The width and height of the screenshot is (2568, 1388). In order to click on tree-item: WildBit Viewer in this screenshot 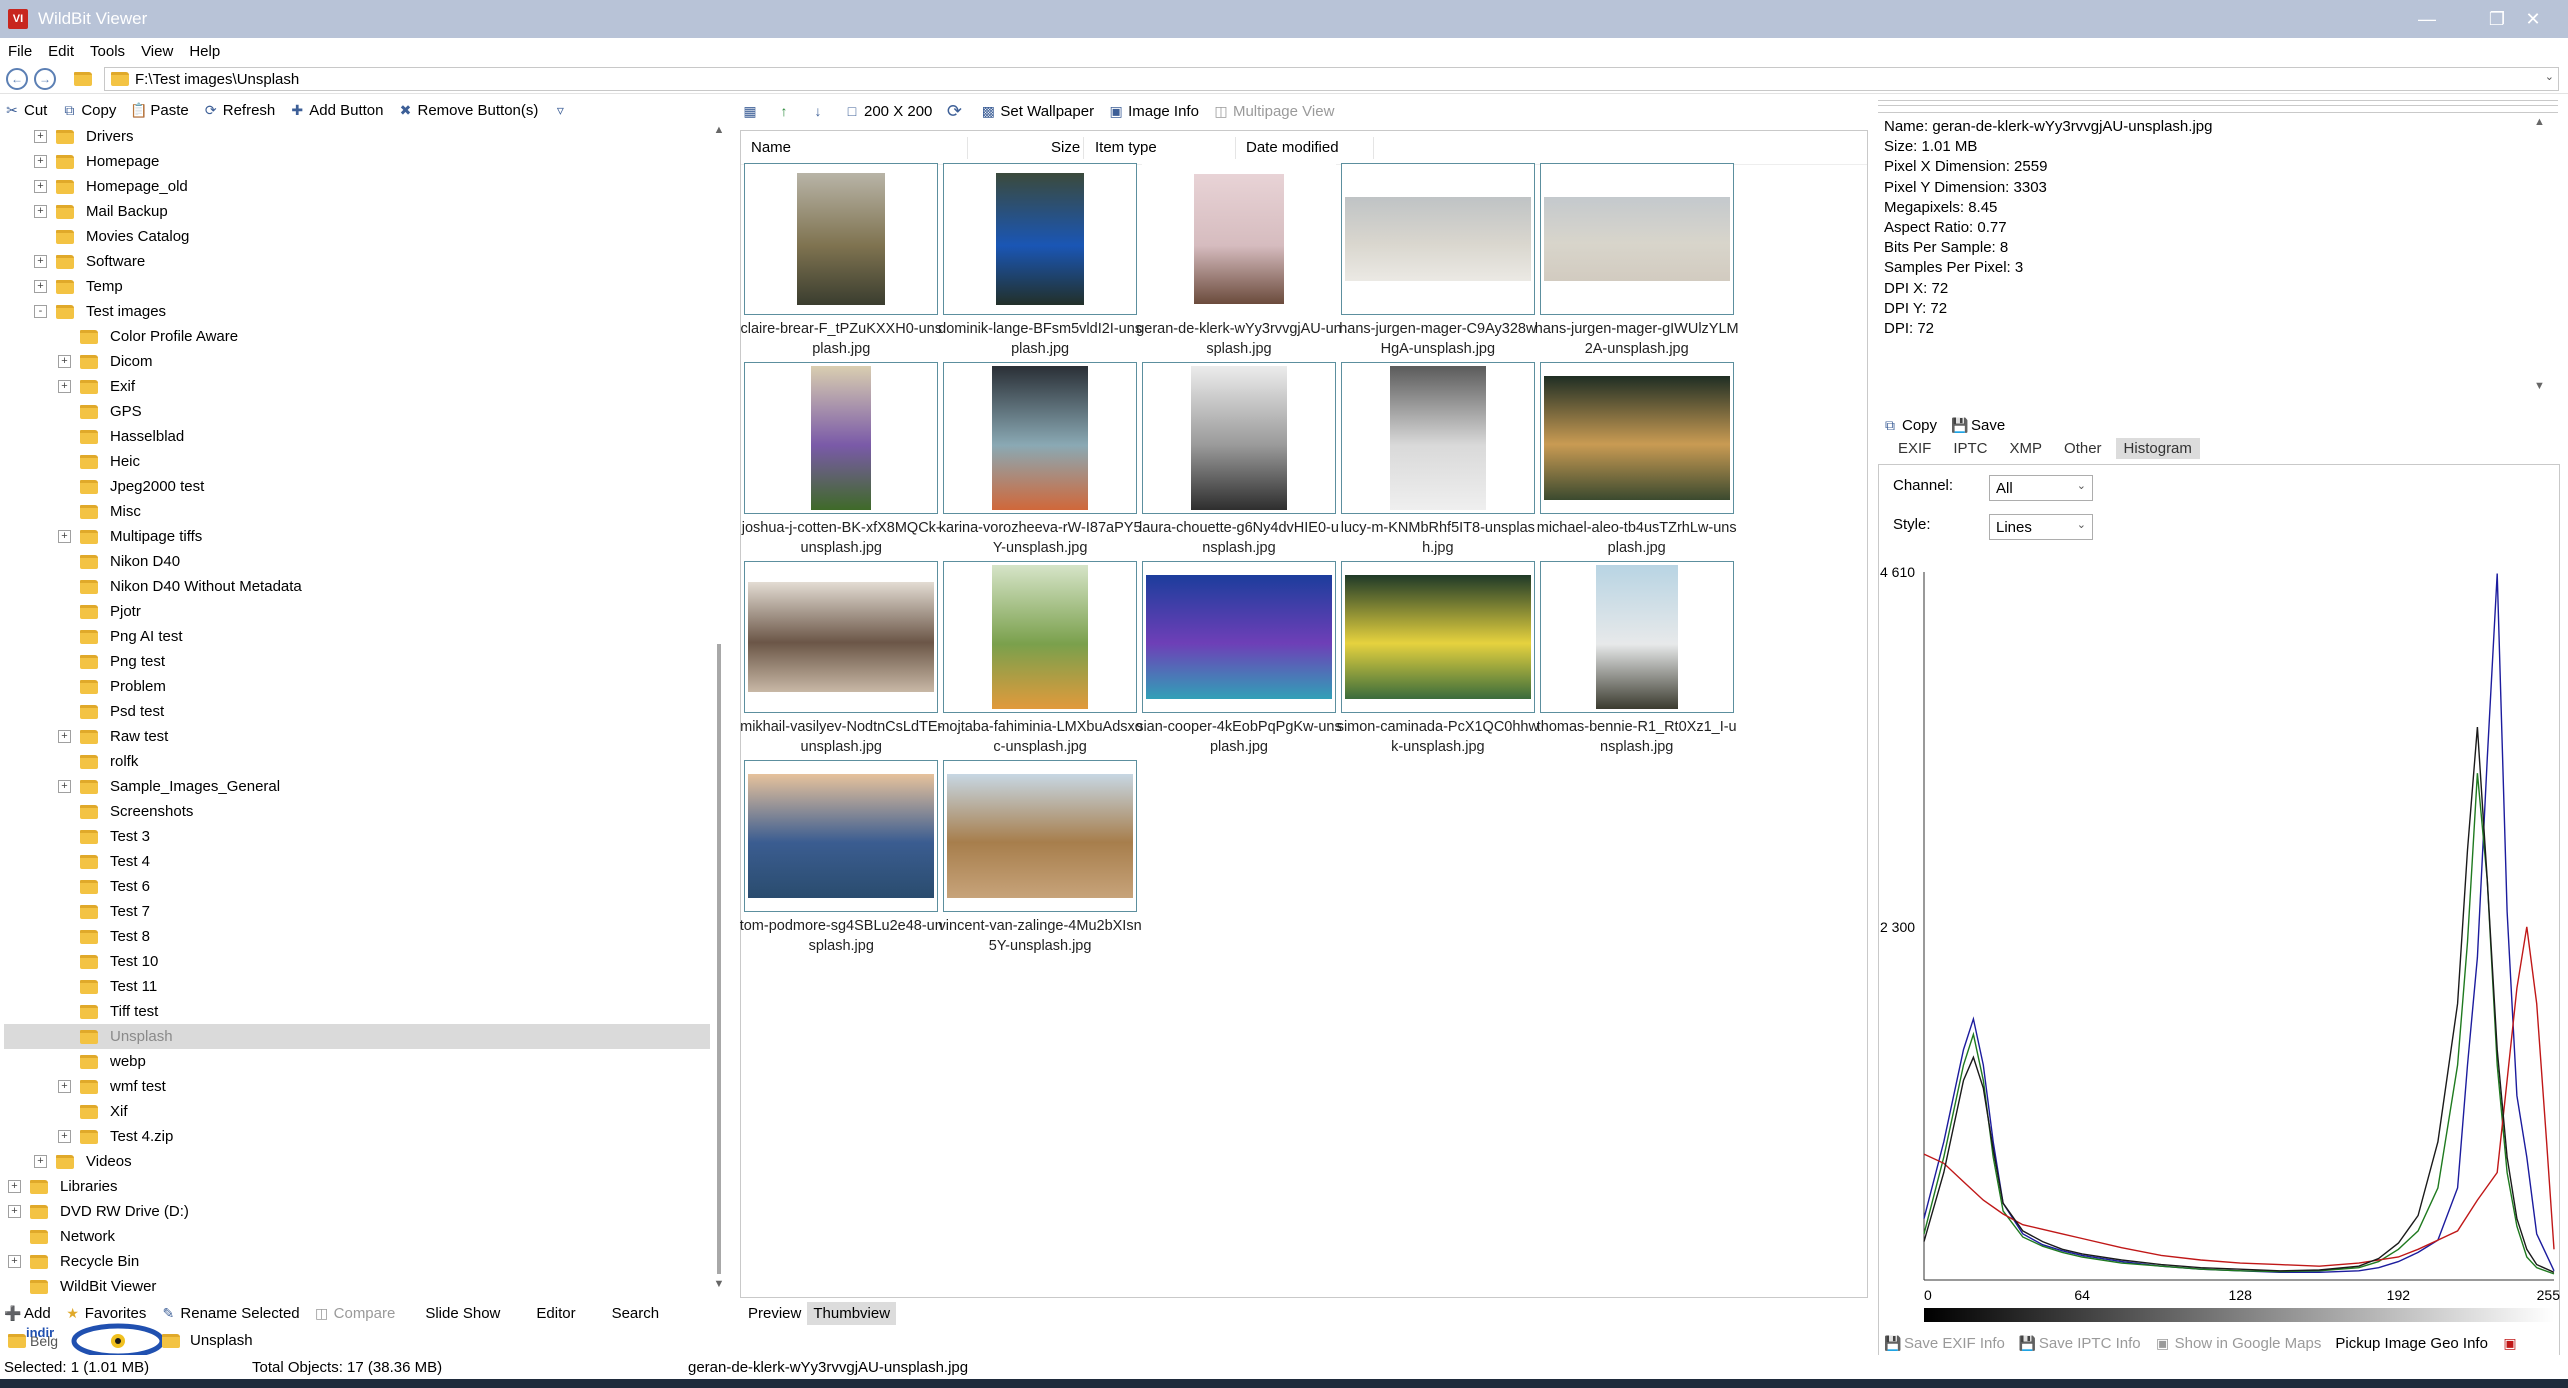, I will do `click(80, 1284)`.